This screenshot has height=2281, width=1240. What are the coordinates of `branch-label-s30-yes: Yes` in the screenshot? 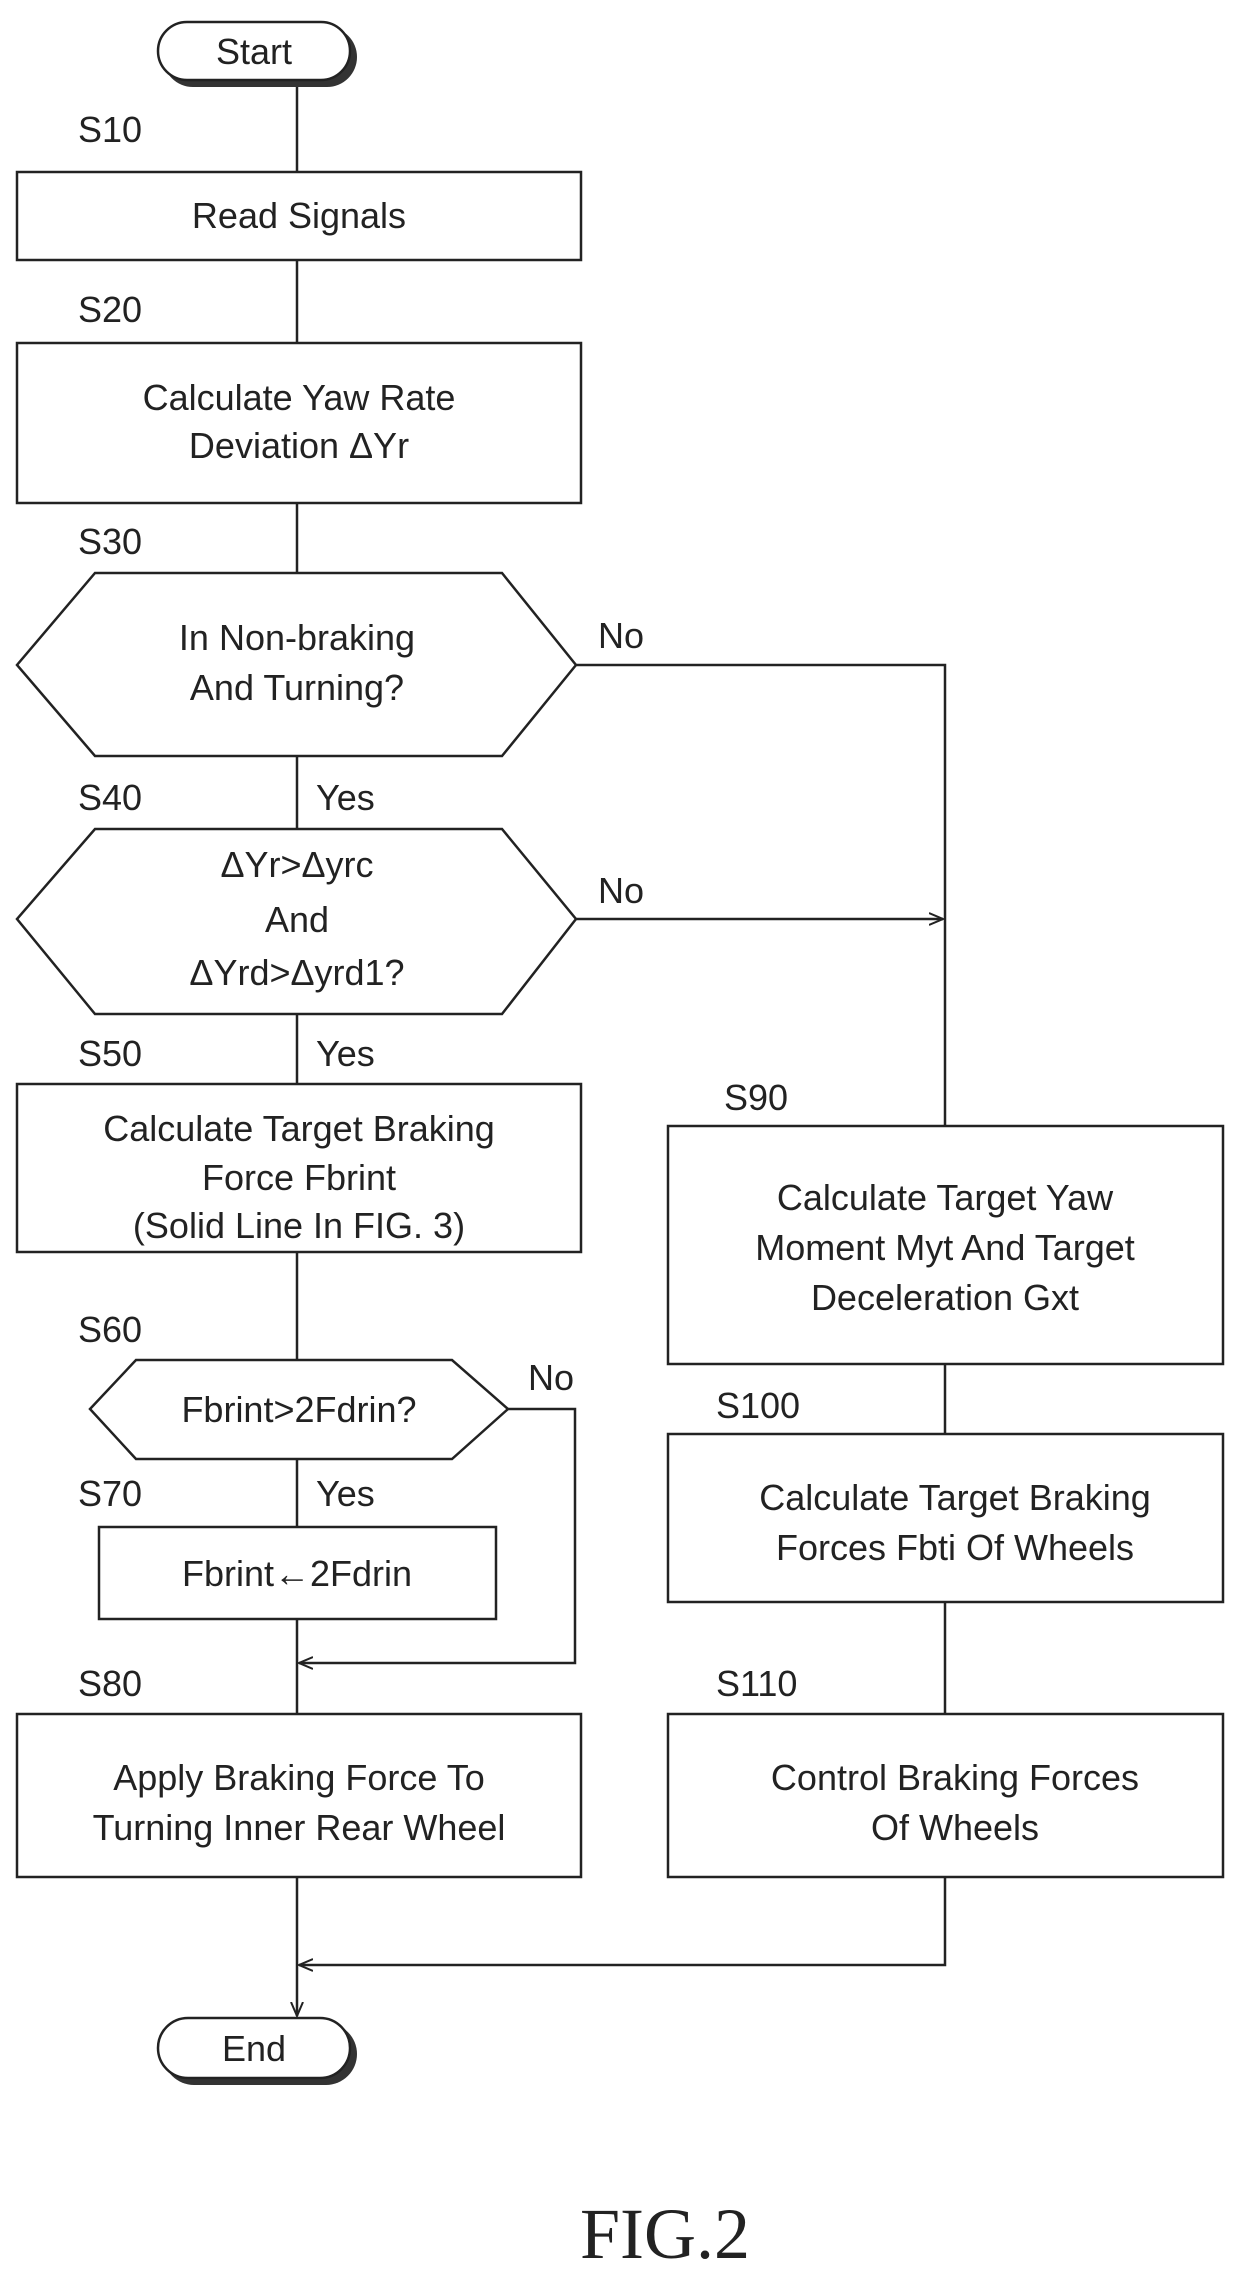 It's located at (345, 797).